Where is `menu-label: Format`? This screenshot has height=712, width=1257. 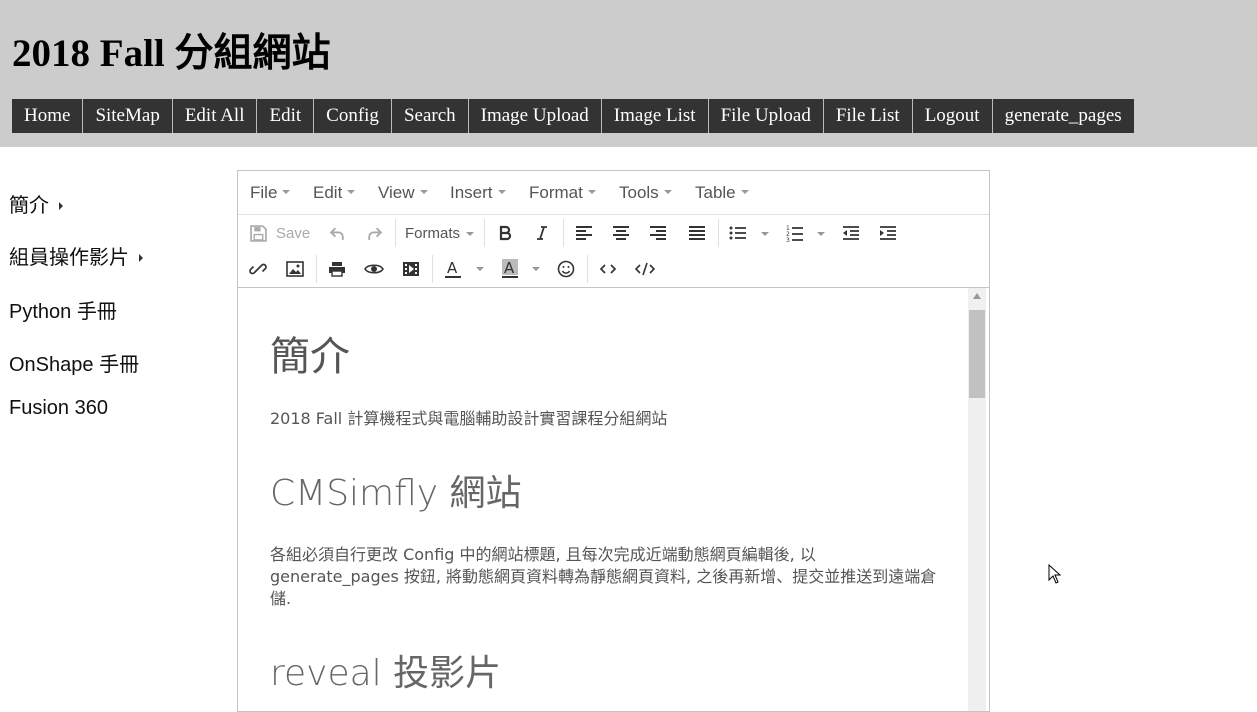 menu-label: Format is located at coordinates (556, 192).